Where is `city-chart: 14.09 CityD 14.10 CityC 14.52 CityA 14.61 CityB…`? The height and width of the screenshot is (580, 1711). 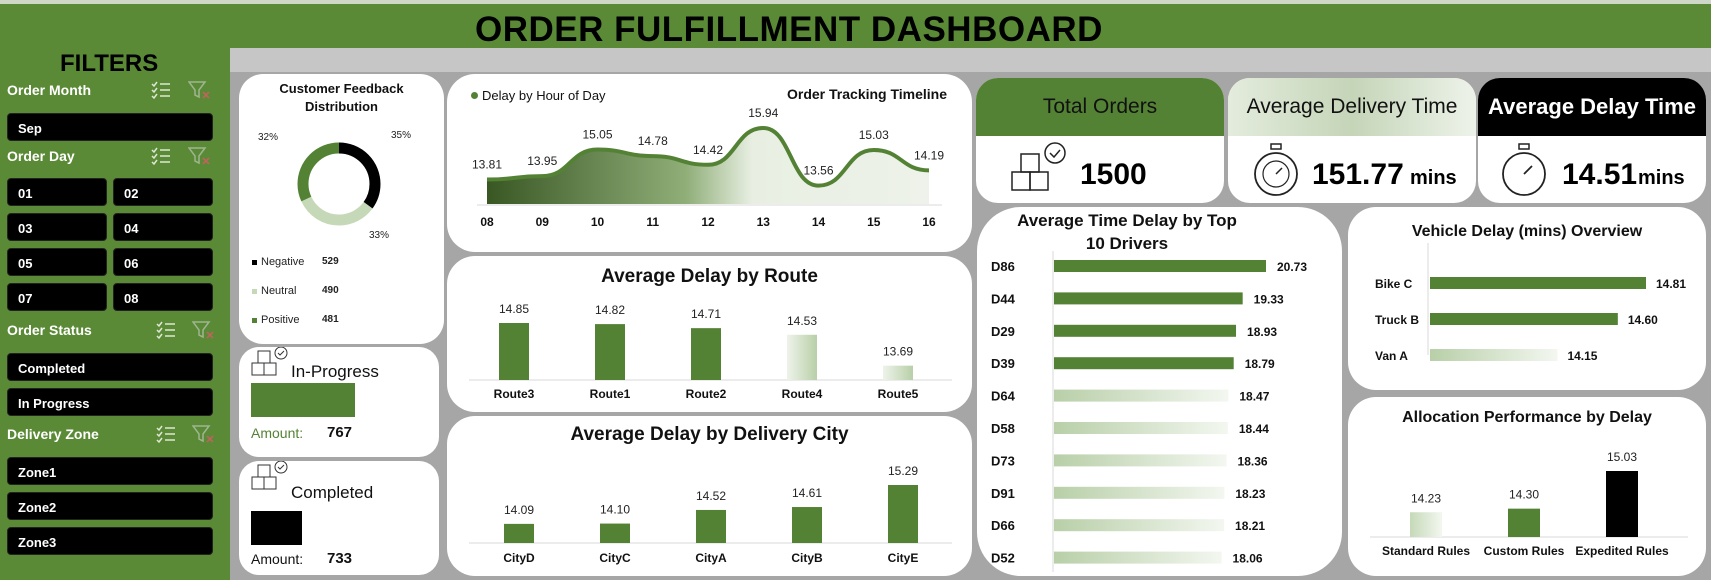
city-chart: 14.09 CityD 14.10 CityC 14.52 CityA 14.61 CityB… is located at coordinates (710, 514).